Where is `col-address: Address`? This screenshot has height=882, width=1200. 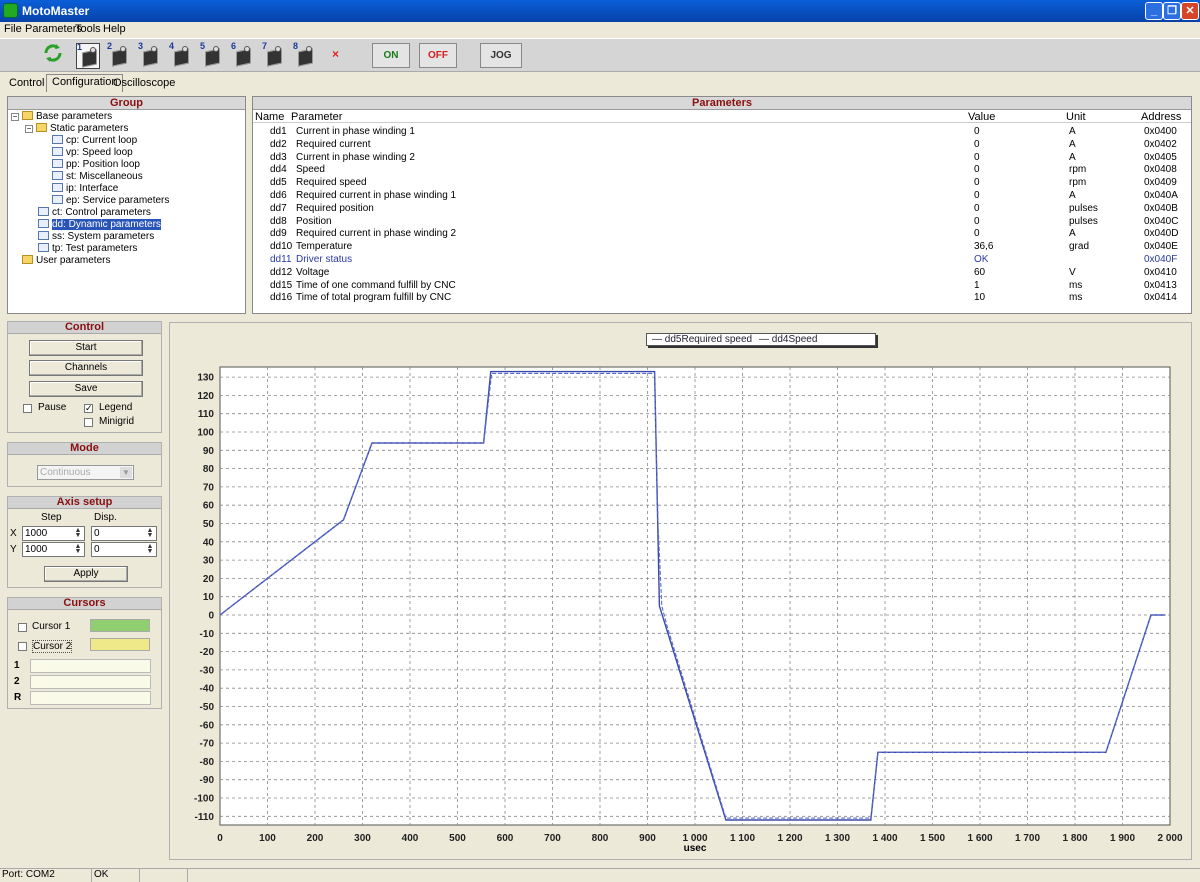
col-address: Address is located at coordinates (1166, 117).